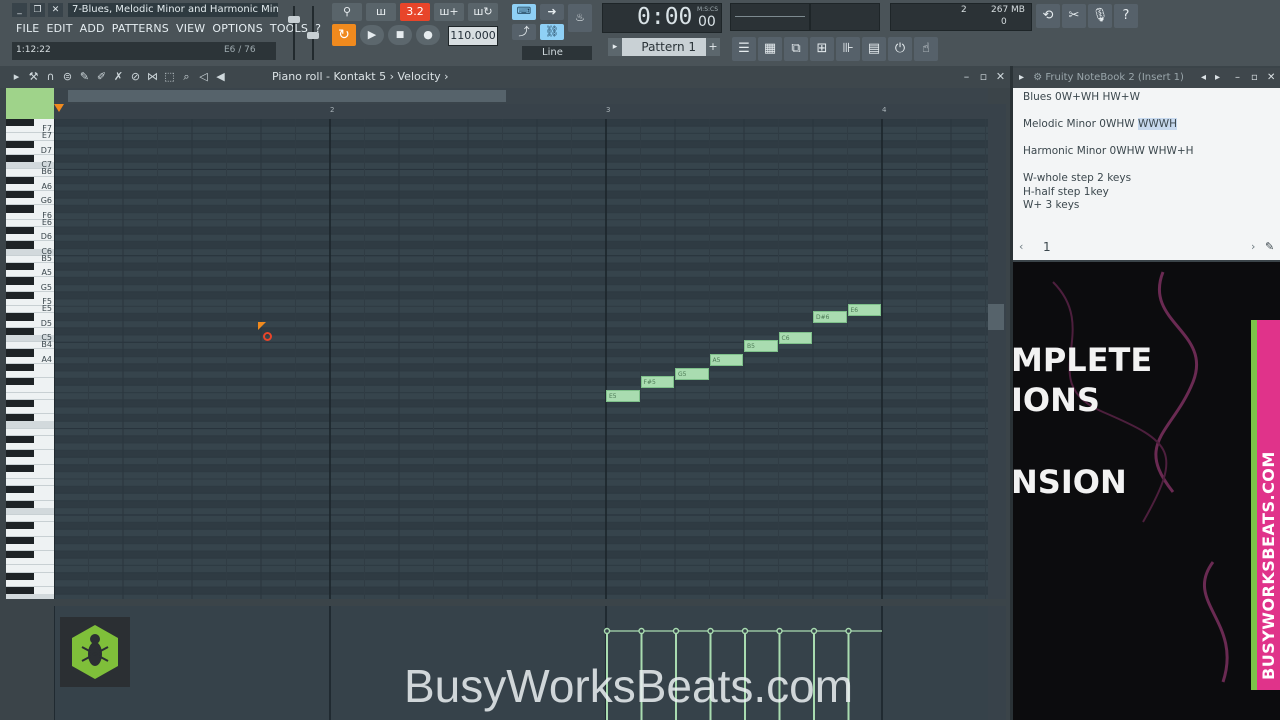  Describe the element at coordinates (615, 47) in the screenshot. I see `pattern-prev-icon: ▸` at that location.